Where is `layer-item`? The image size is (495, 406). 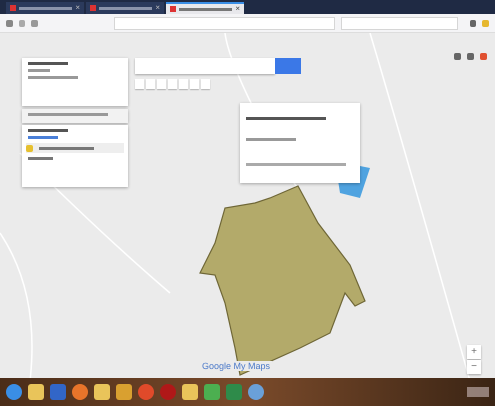
layer-item is located at coordinates (75, 148).